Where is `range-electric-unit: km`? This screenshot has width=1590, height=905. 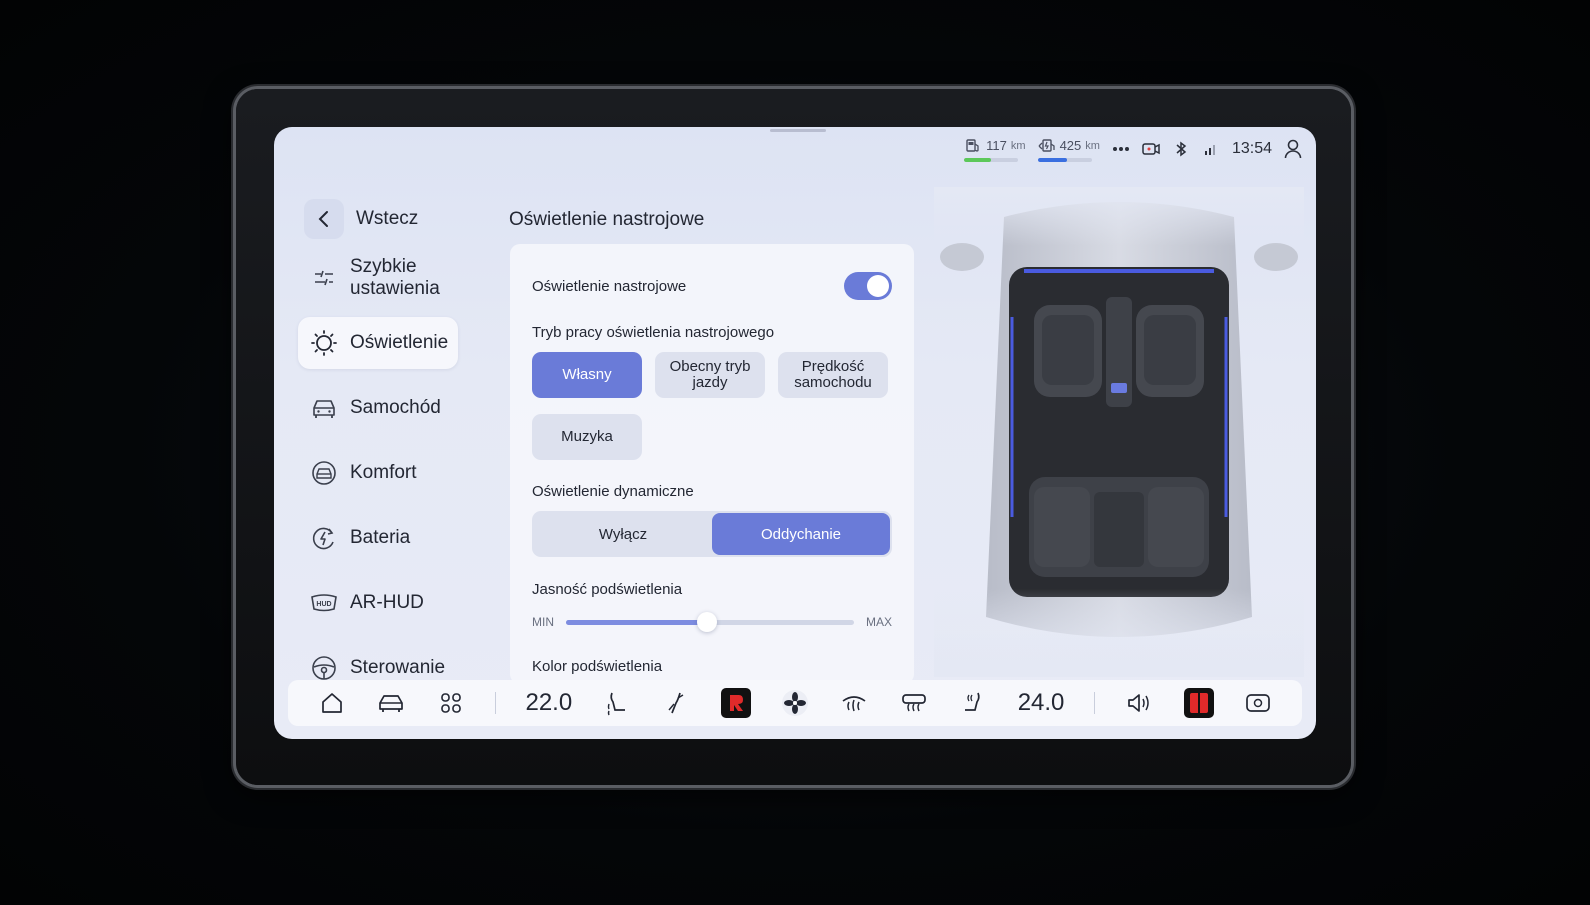
range-electric-unit: km is located at coordinates (1092, 145).